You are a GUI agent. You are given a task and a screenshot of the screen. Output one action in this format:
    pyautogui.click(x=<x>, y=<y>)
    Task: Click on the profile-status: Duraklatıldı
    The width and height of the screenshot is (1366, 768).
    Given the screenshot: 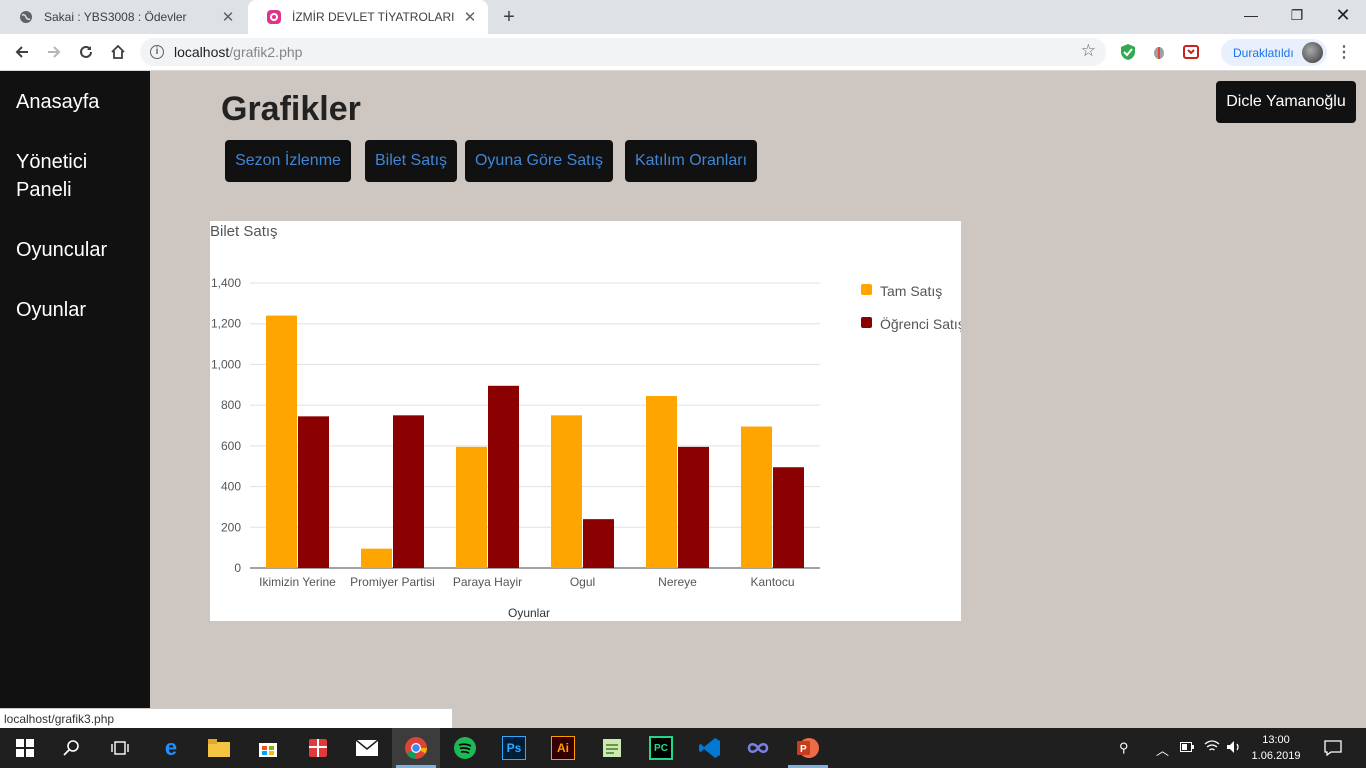 What is the action you would take?
    pyautogui.click(x=1263, y=52)
    